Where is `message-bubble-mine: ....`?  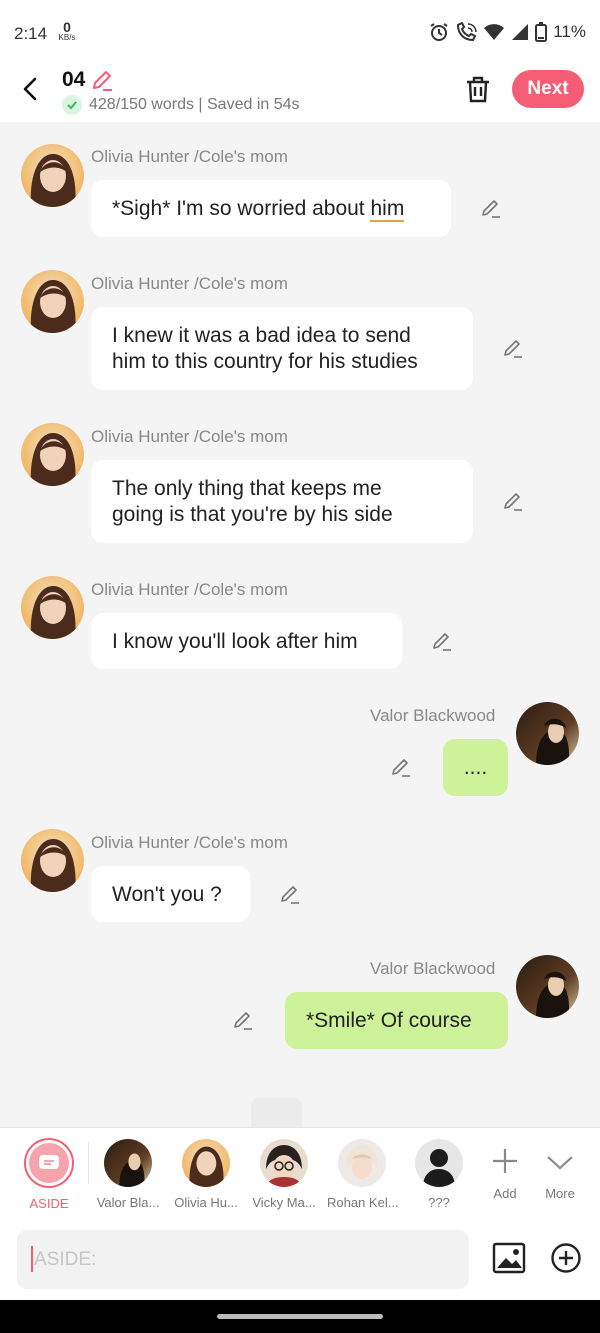
message-bubble-mine: .... is located at coordinates (475, 767).